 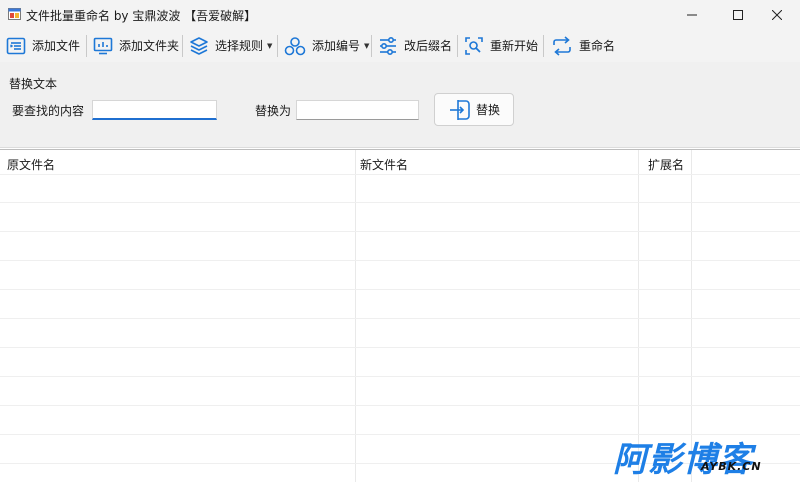 I want to click on restart-button: 重新开始, so click(x=501, y=45).